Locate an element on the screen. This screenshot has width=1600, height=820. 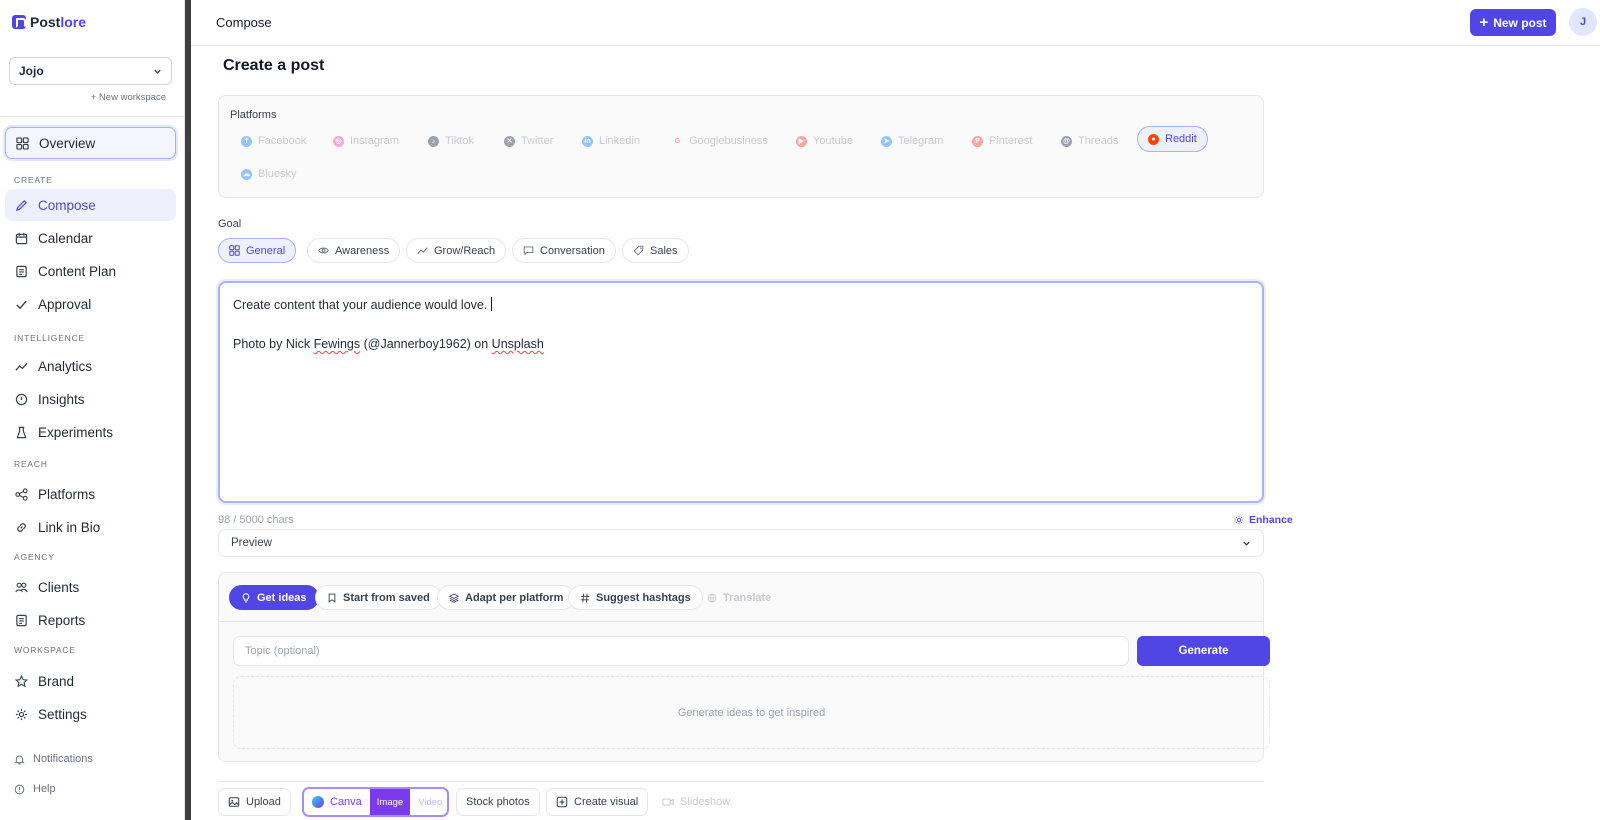
sidebar-item-approval: Approval is located at coordinates (90, 304).